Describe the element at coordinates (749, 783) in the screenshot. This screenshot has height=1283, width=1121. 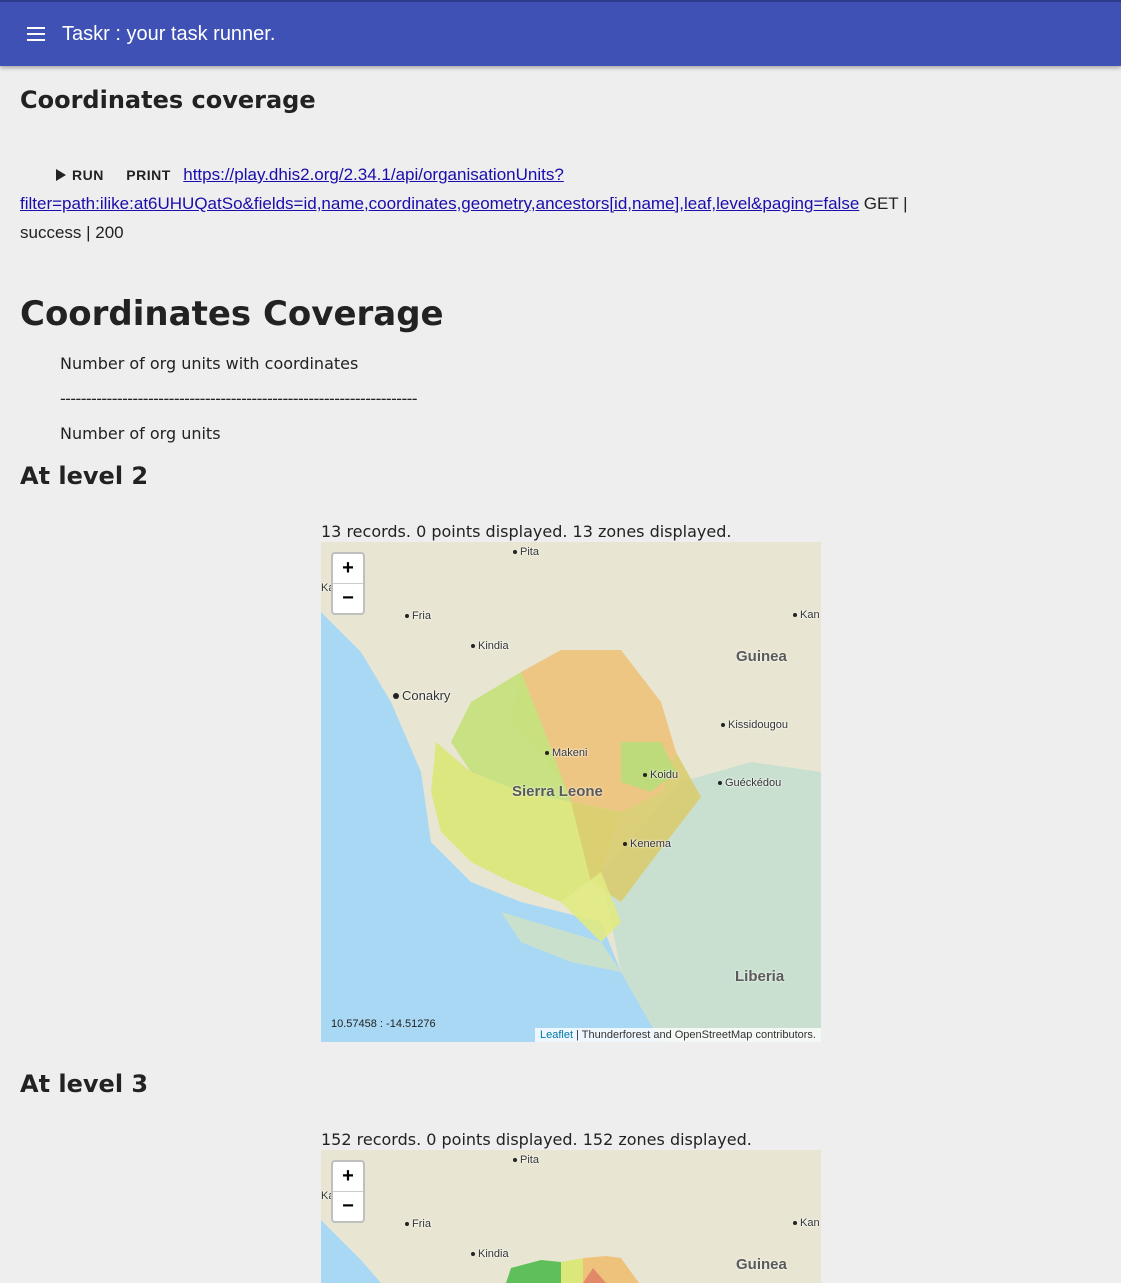
I see `place-gueckedou: Guéckédou` at that location.